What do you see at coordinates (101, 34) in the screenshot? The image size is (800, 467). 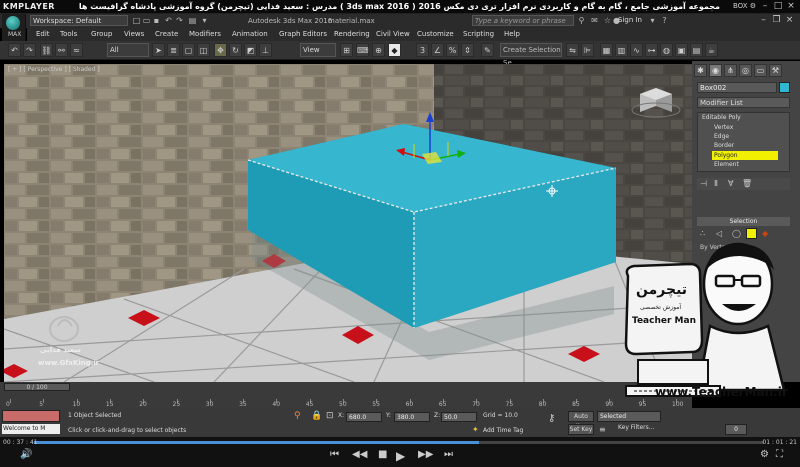 I see `menu-group: Group` at bounding box center [101, 34].